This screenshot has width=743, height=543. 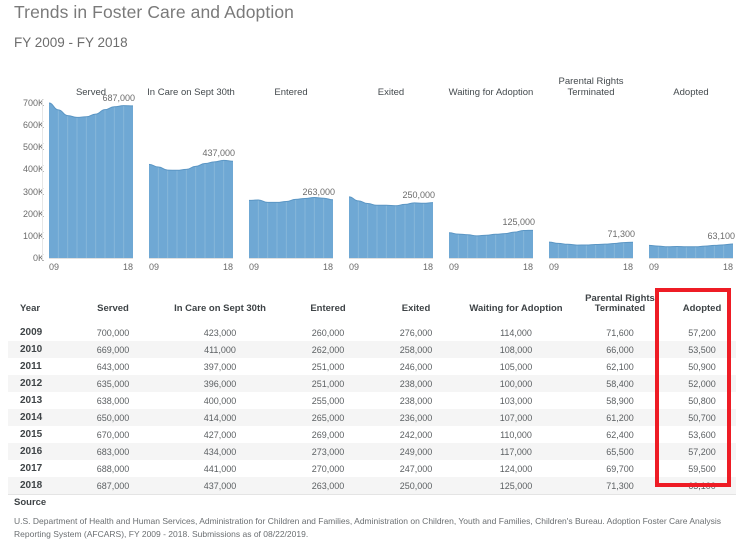 What do you see at coordinates (516, 434) in the screenshot?
I see `table-cell-r6-c5: 110,000` at bounding box center [516, 434].